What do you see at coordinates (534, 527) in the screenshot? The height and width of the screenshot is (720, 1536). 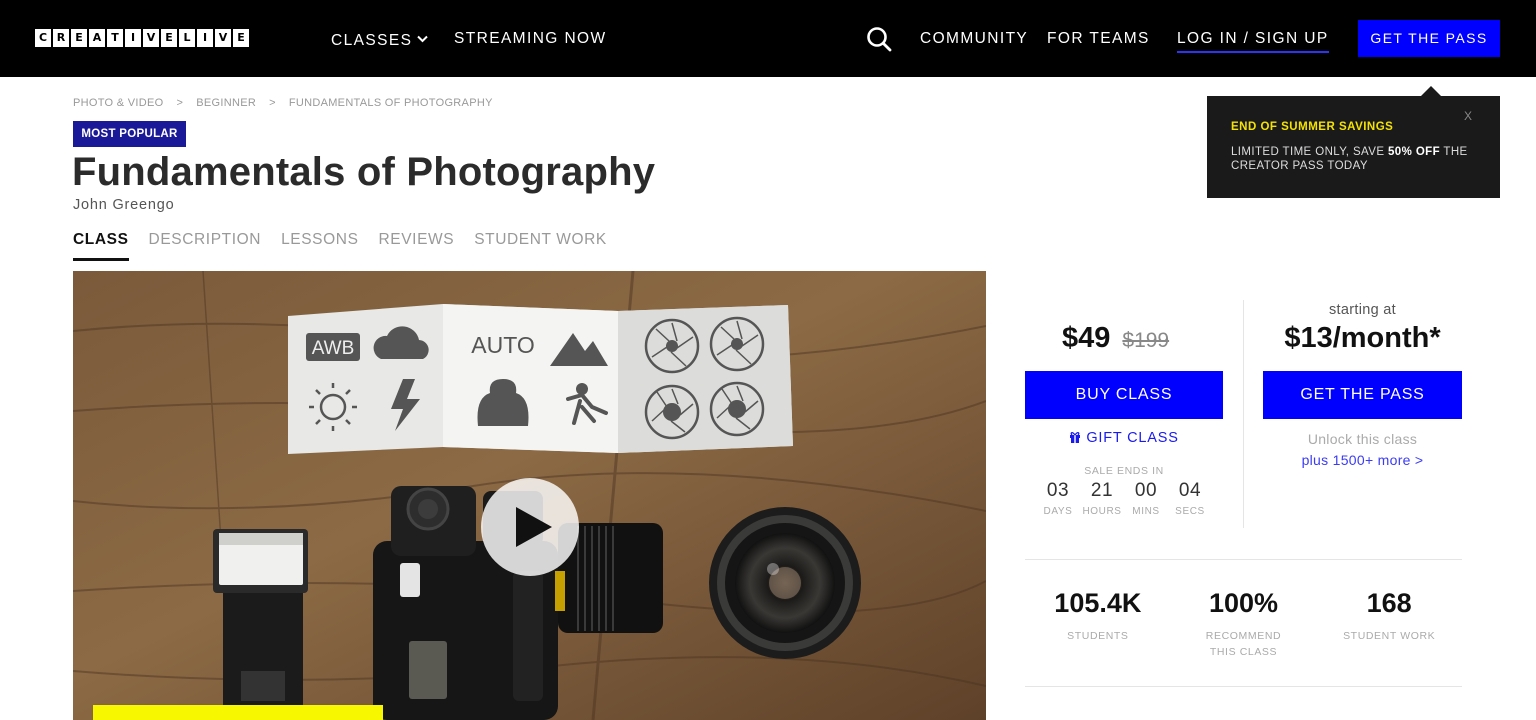 I see `play-icon` at bounding box center [534, 527].